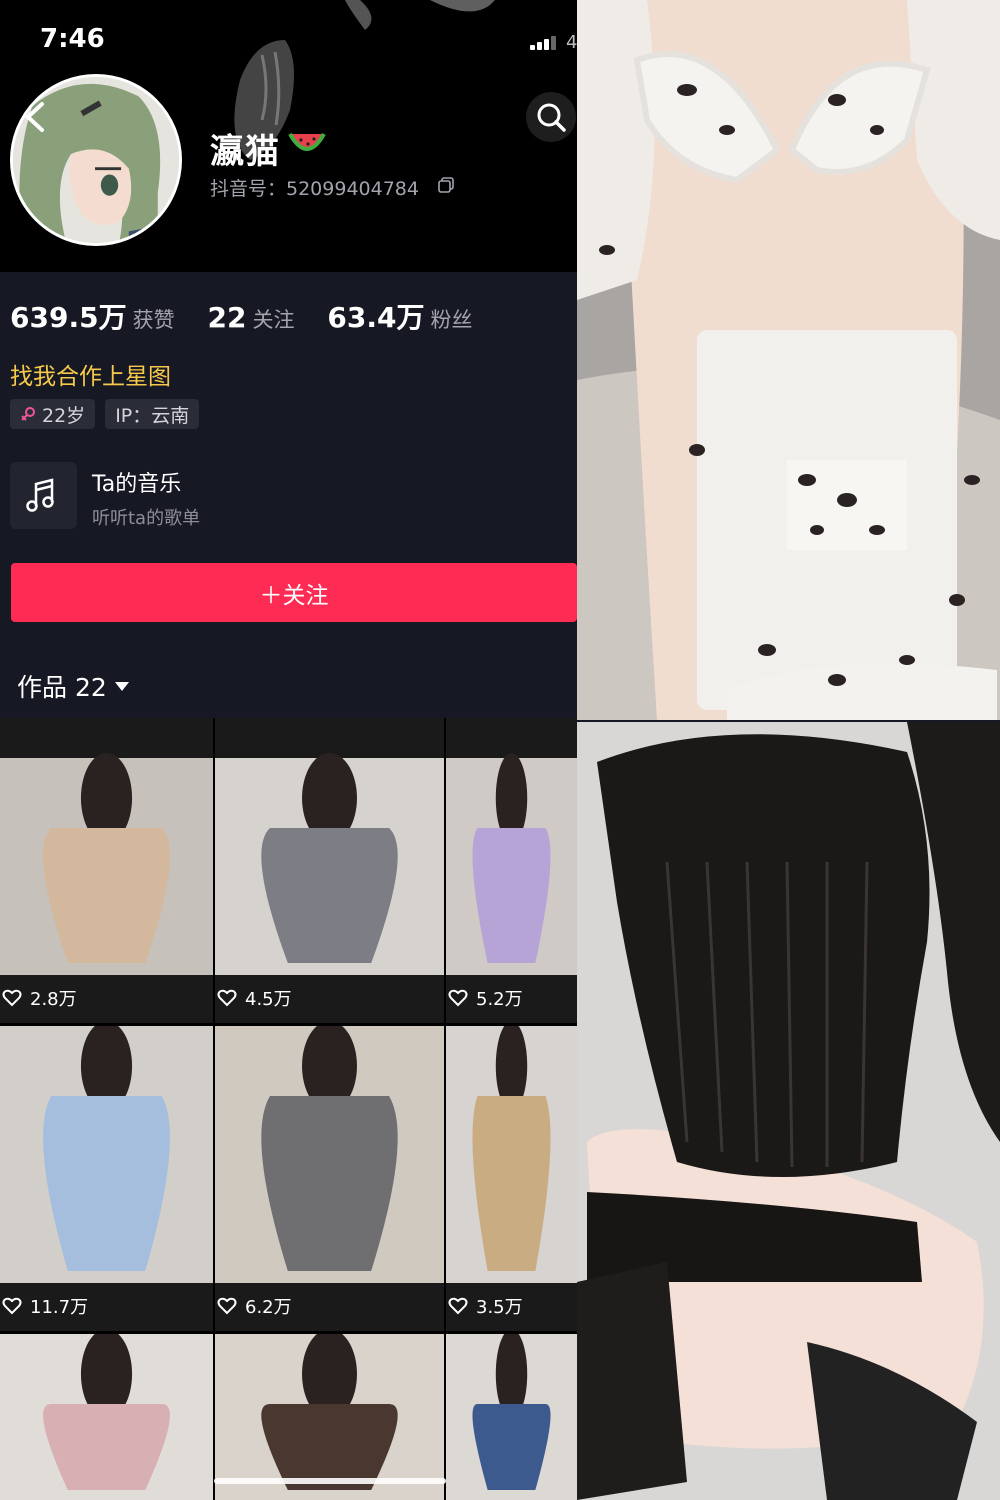 Image resolution: width=1000 pixels, height=1500 pixels. I want to click on age-tag: 22岁, so click(53, 414).